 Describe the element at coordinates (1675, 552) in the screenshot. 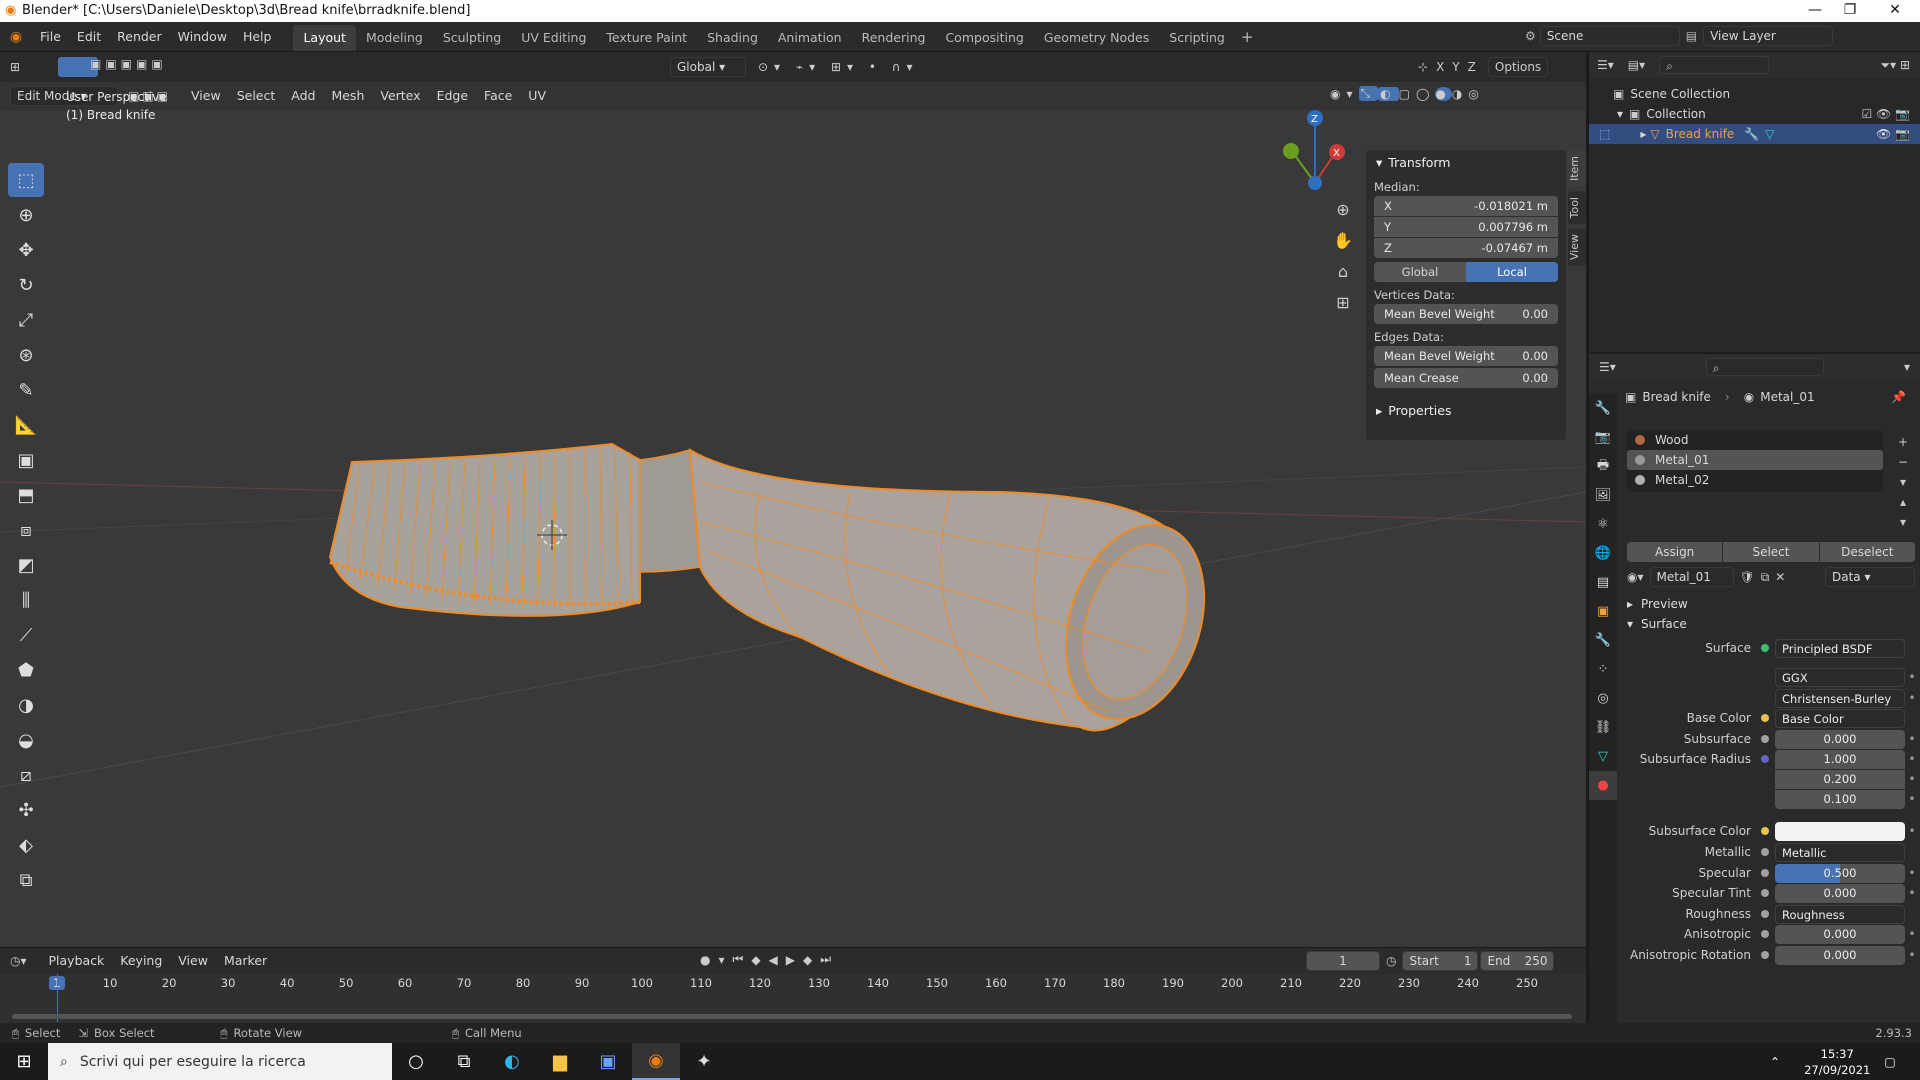

I see `assign-button: Assign` at that location.